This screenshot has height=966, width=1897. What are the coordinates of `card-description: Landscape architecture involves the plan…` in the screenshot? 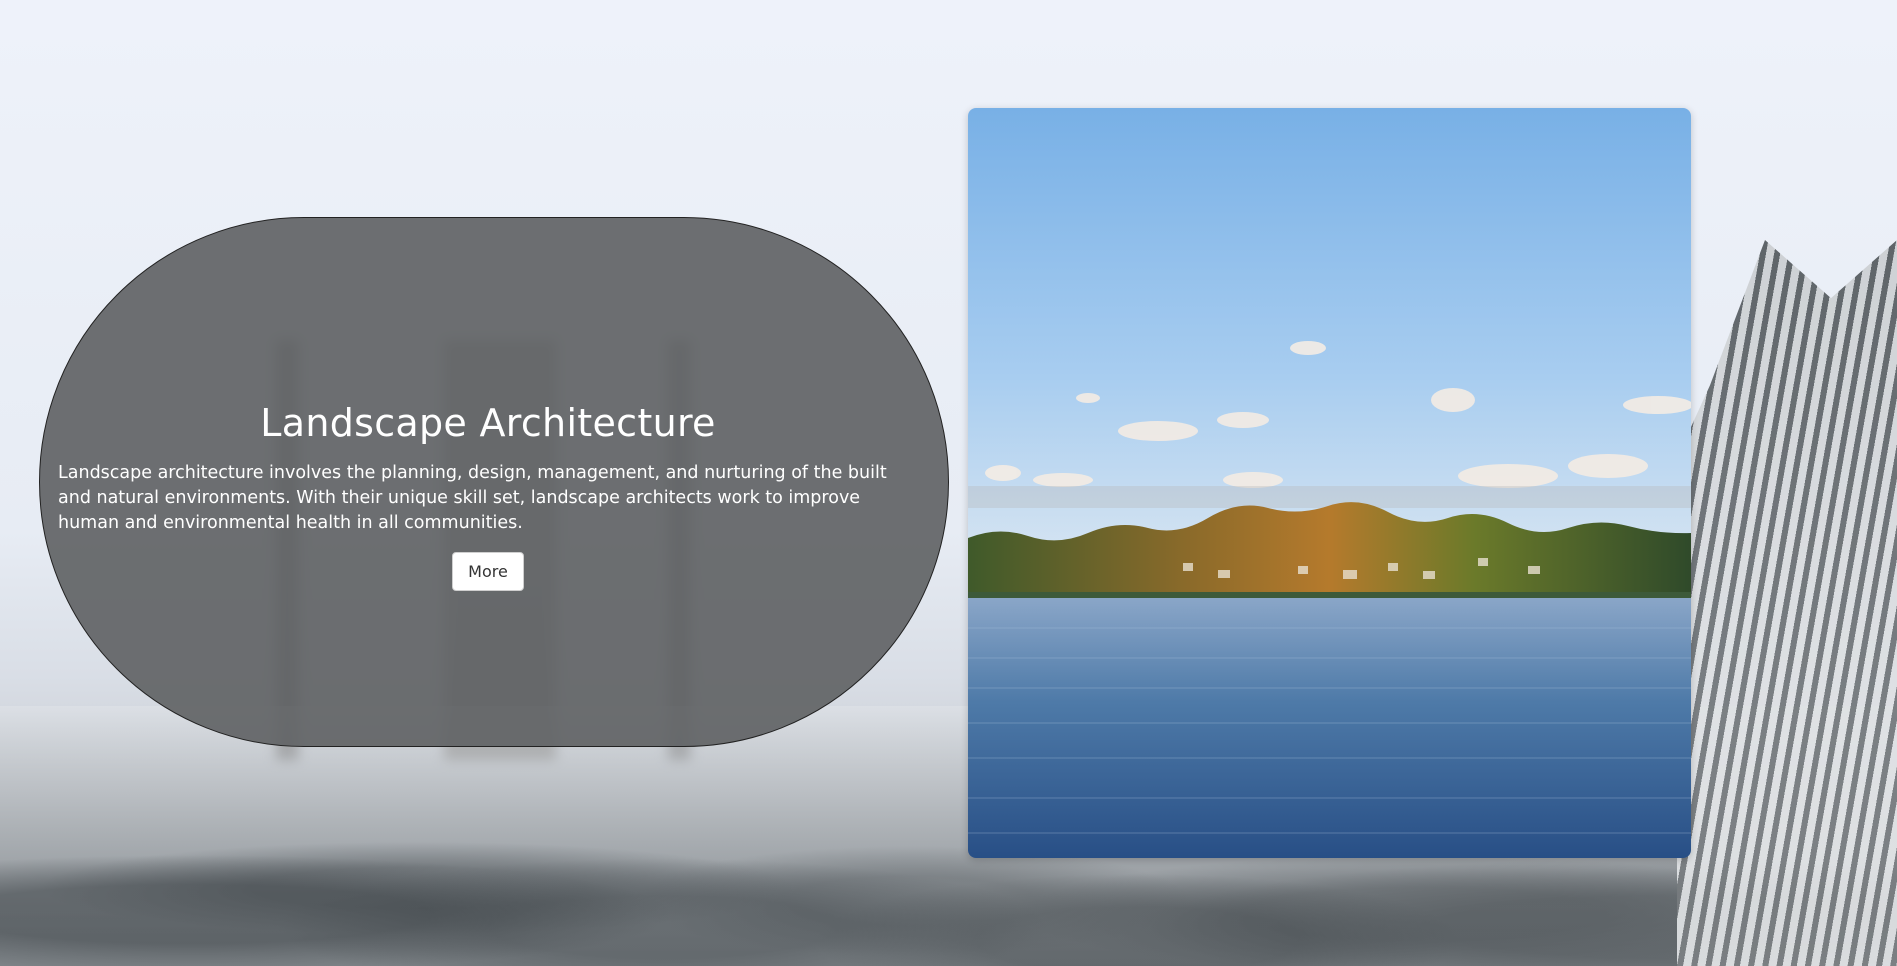 It's located at (472, 498).